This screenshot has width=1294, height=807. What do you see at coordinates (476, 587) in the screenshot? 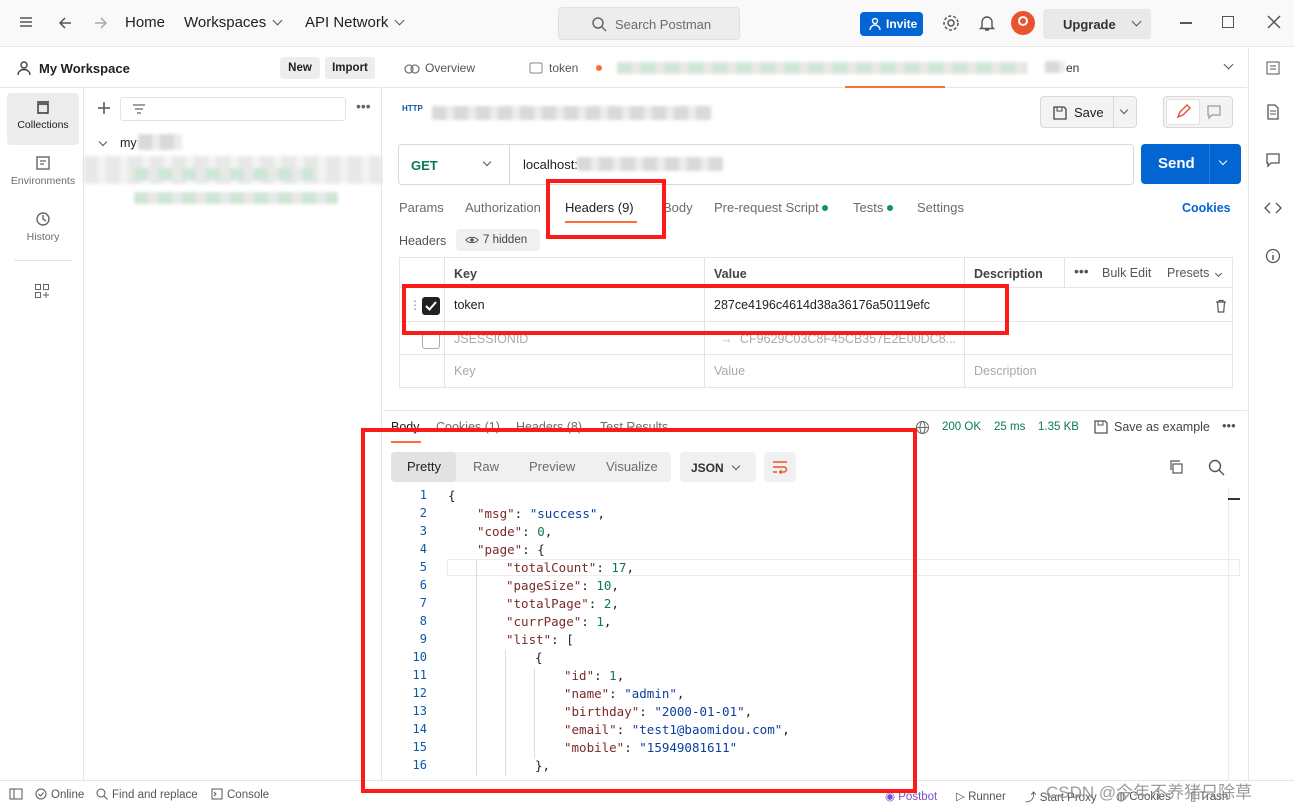
I see `indent-guide` at bounding box center [476, 587].